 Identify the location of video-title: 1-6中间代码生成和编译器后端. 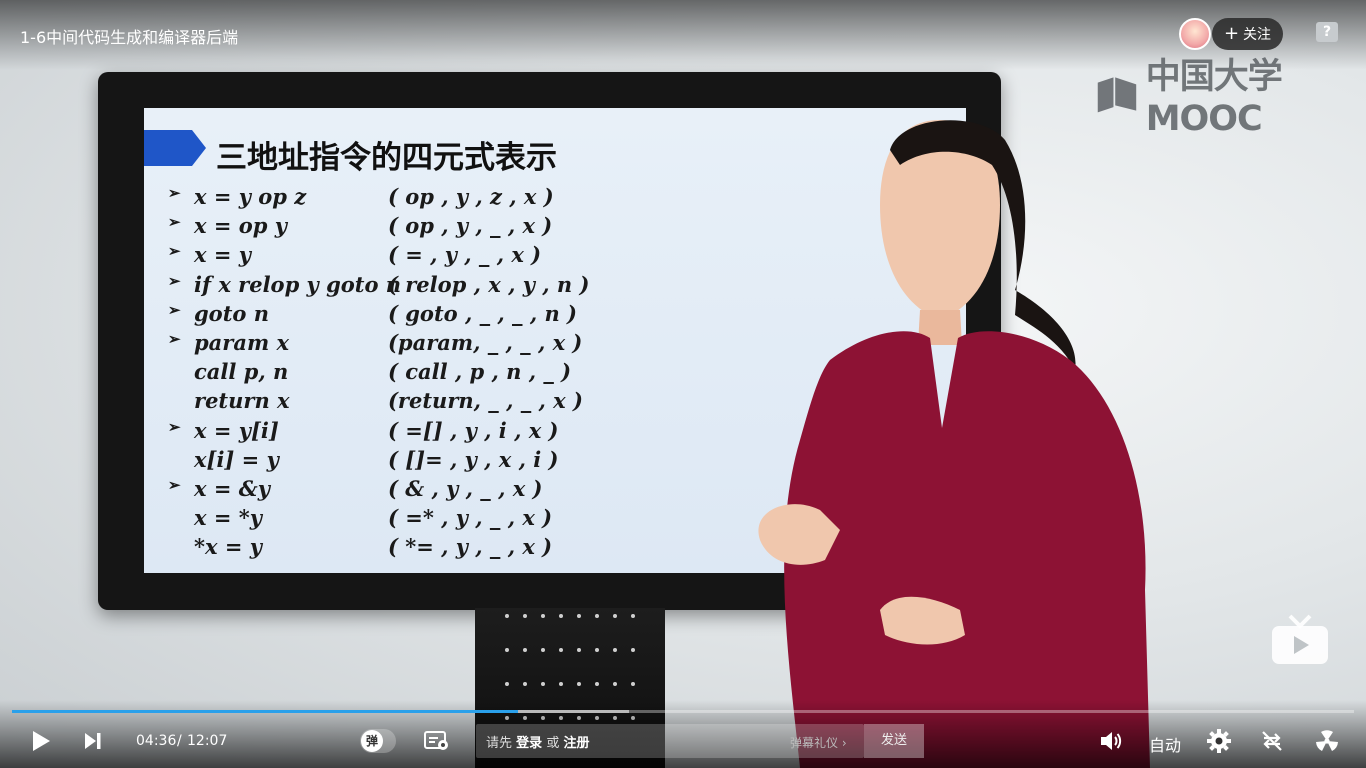
(129, 37).